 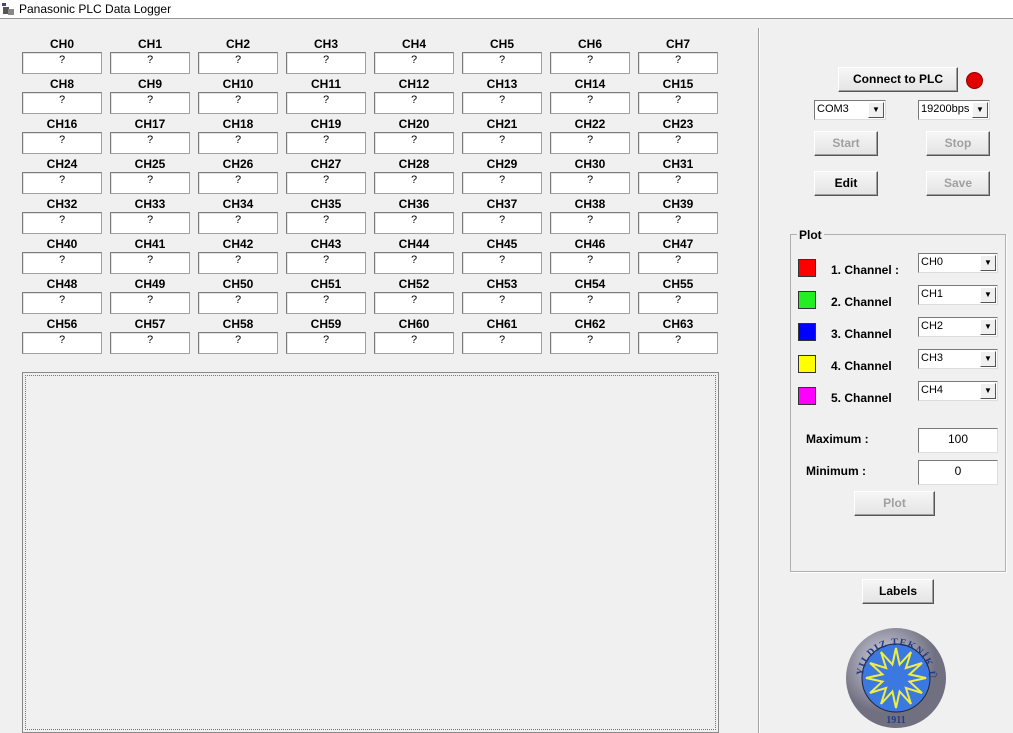 What do you see at coordinates (898, 591) in the screenshot?
I see `labels-button: Labels` at bounding box center [898, 591].